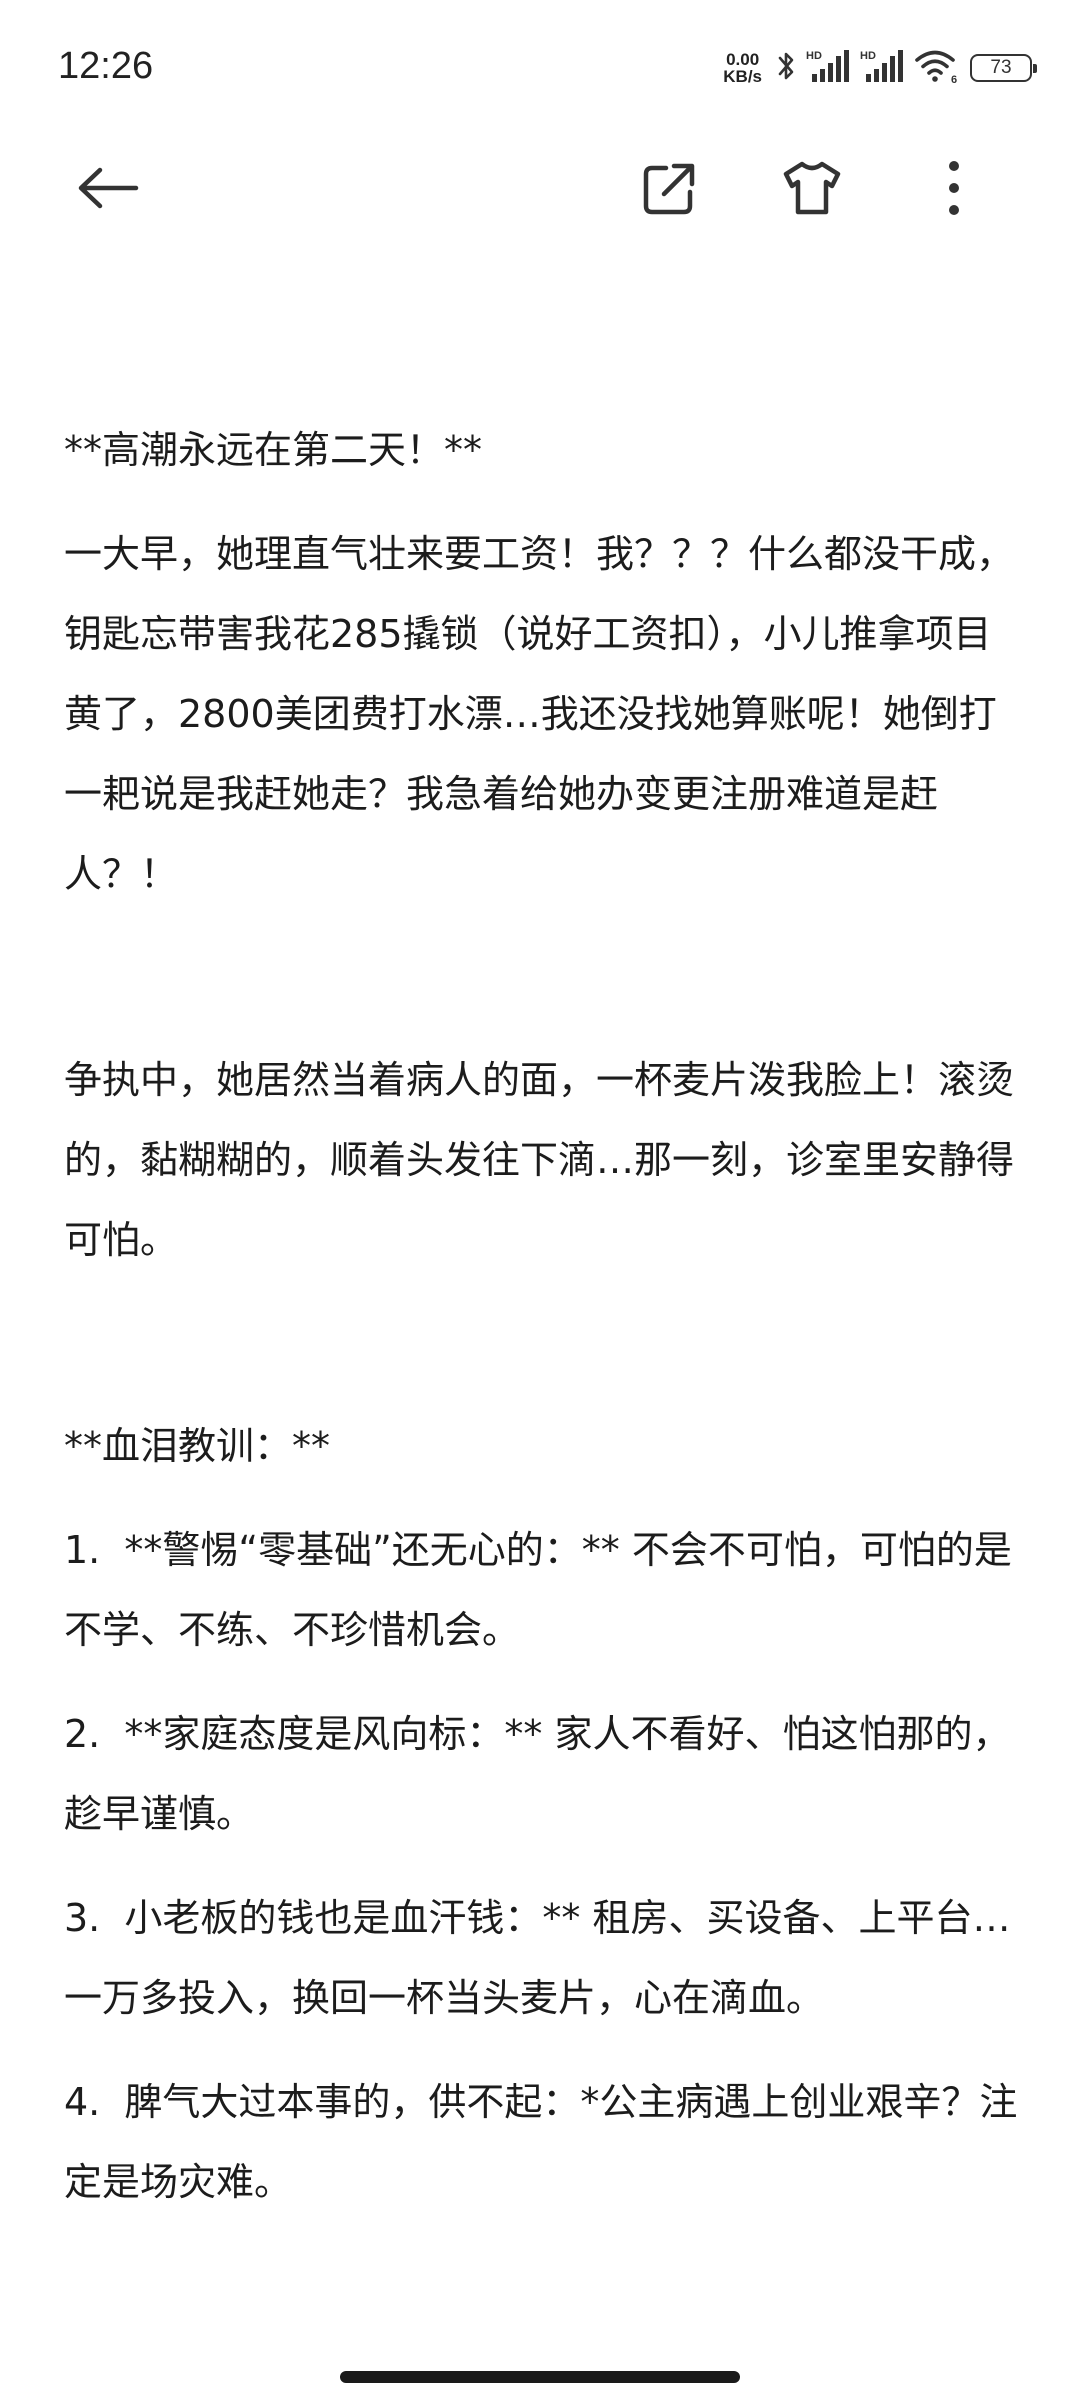  What do you see at coordinates (743, 59) in the screenshot?
I see `network-speed-value: 0.00` at bounding box center [743, 59].